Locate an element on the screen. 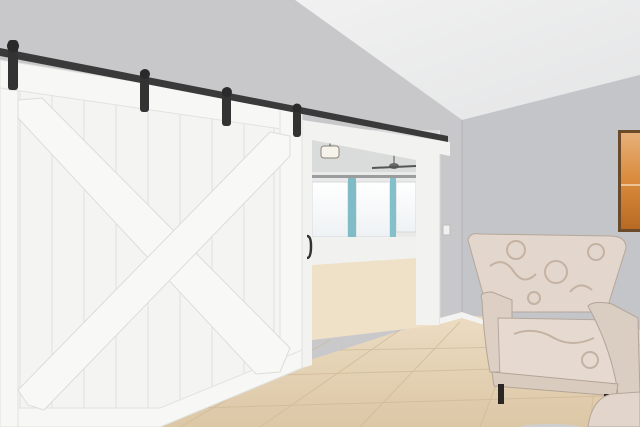 Image resolution: width=640 pixels, height=427 pixels. armchair is located at coordinates (553, 318).